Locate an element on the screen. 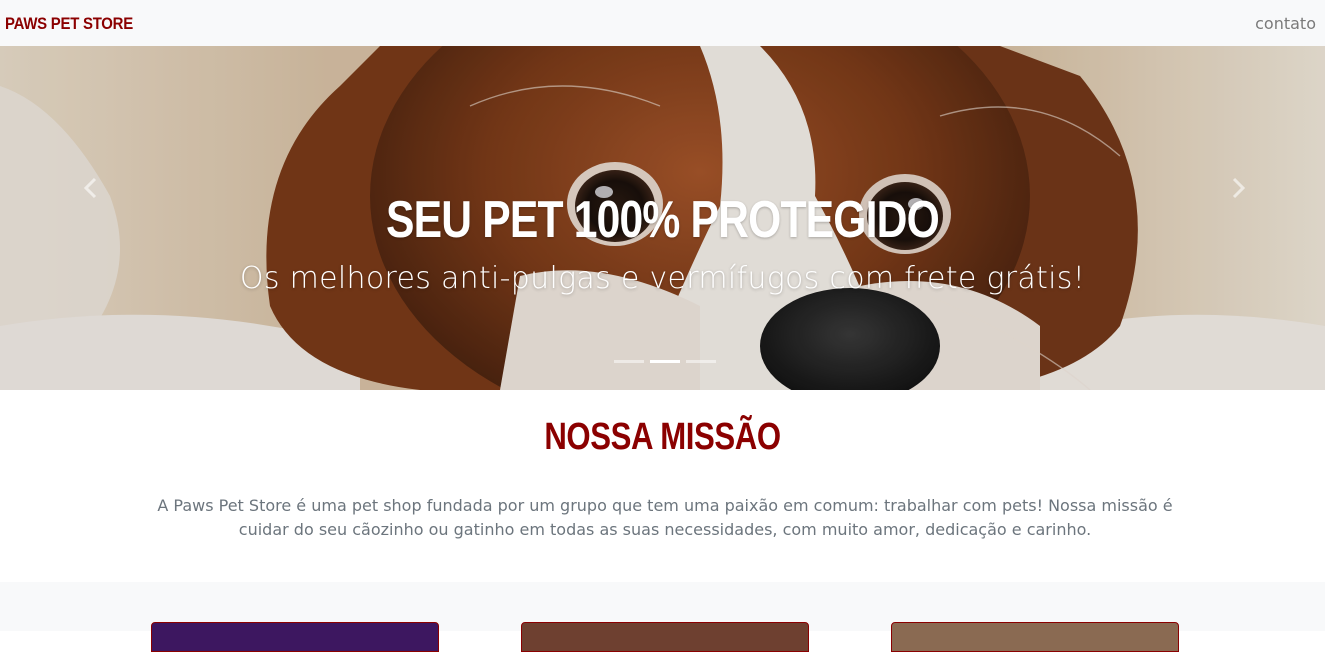 The image size is (1325, 652). carousel-indicators is located at coordinates (665, 361).